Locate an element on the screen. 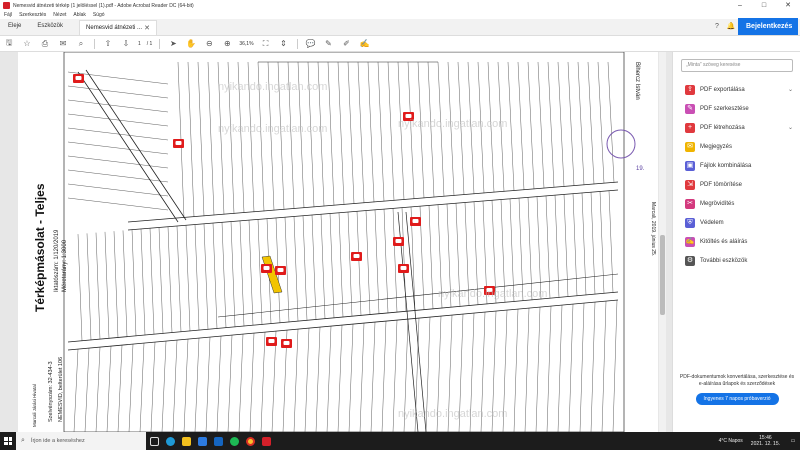  tab-home: Eleje is located at coordinates (14, 26).